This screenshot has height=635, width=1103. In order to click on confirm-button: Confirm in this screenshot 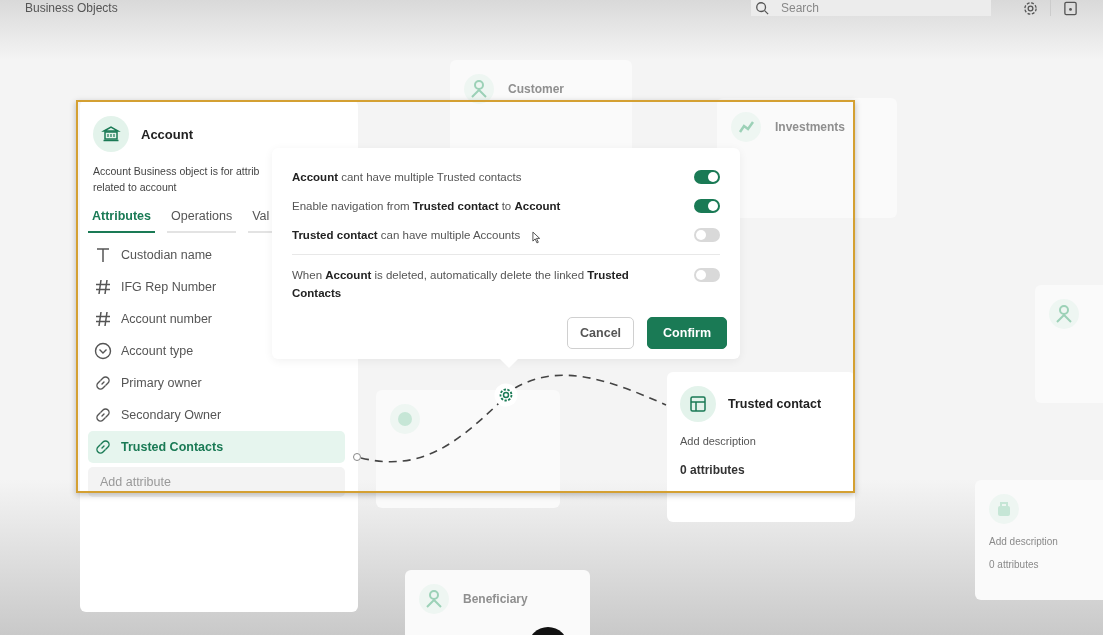, I will do `click(687, 333)`.